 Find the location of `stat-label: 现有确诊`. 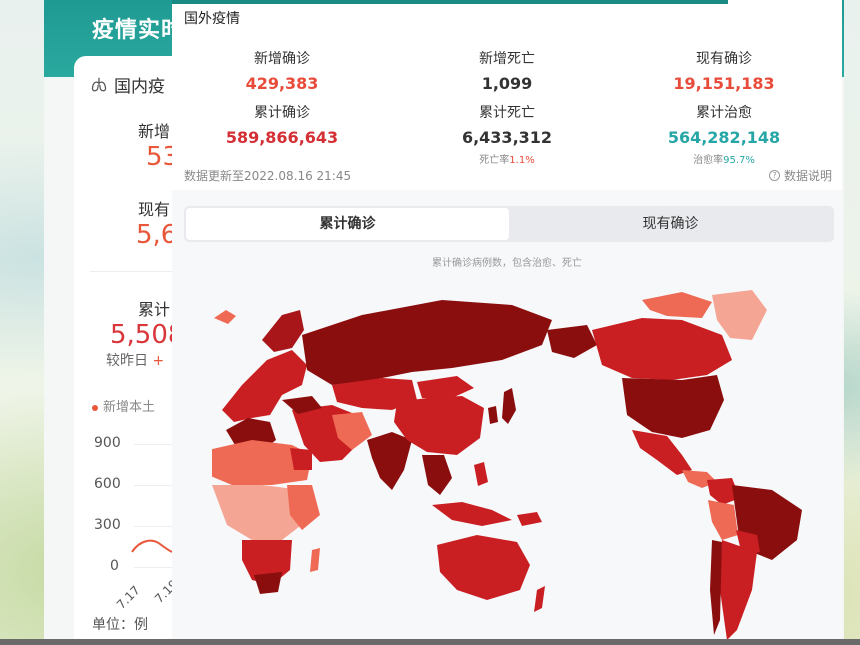

stat-label: 现有确诊 is located at coordinates (724, 59).